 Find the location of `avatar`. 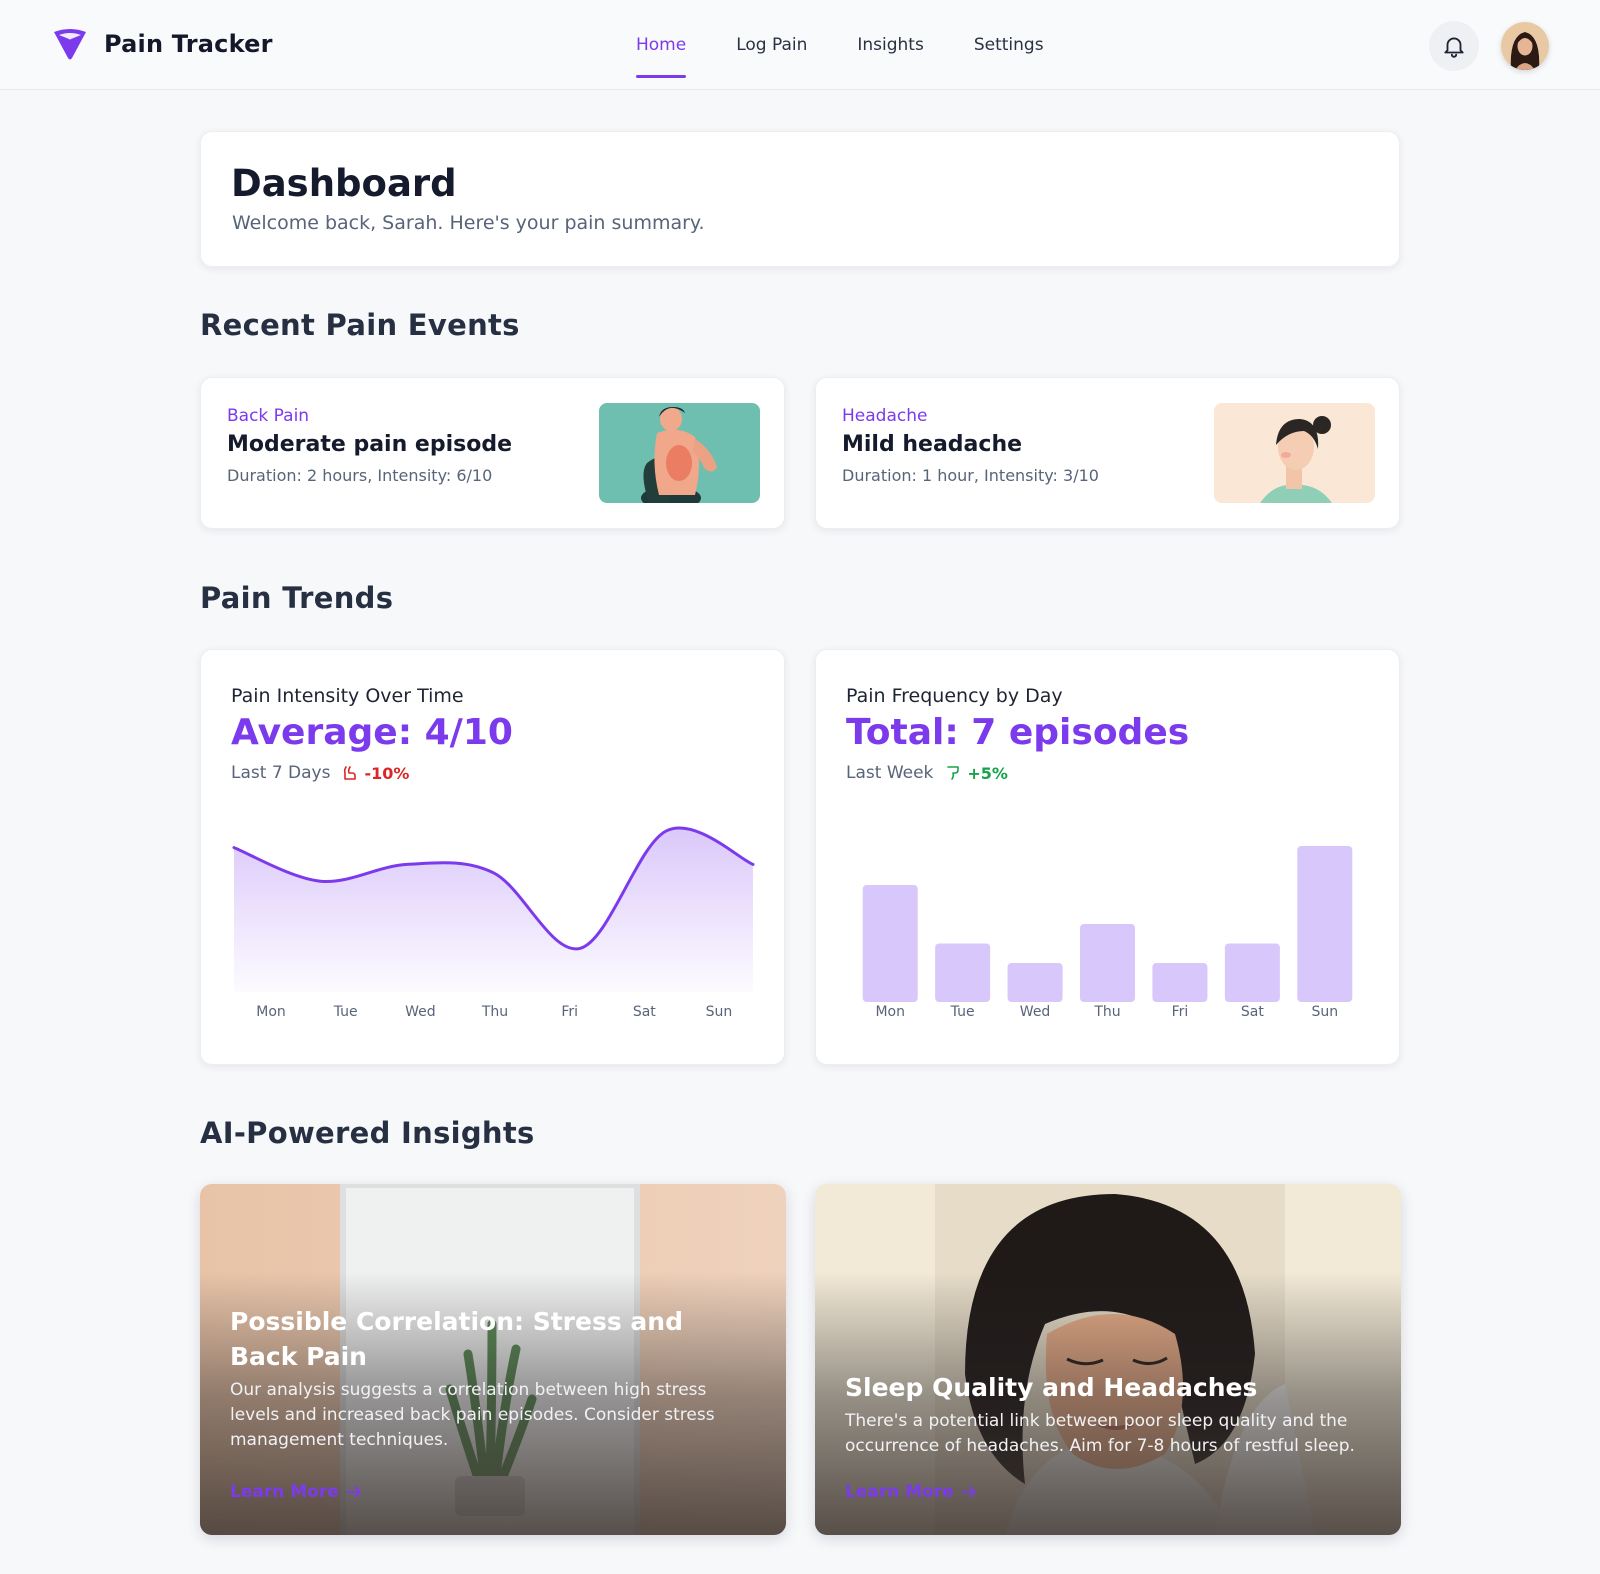

avatar is located at coordinates (1525, 46).